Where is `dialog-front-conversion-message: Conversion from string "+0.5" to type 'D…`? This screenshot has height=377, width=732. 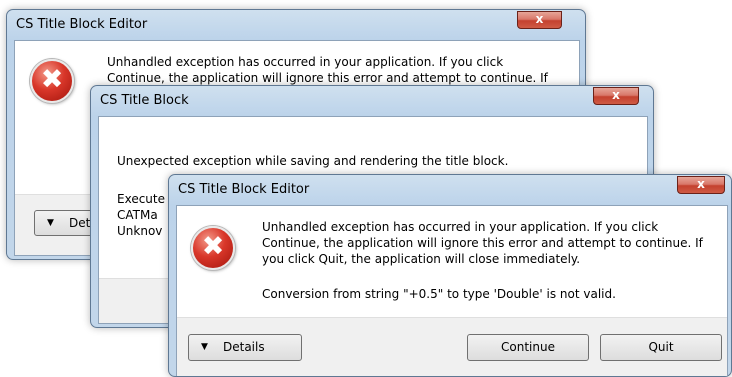
dialog-front-conversion-message: Conversion from string "+0.5" to type 'D… is located at coordinates (439, 294).